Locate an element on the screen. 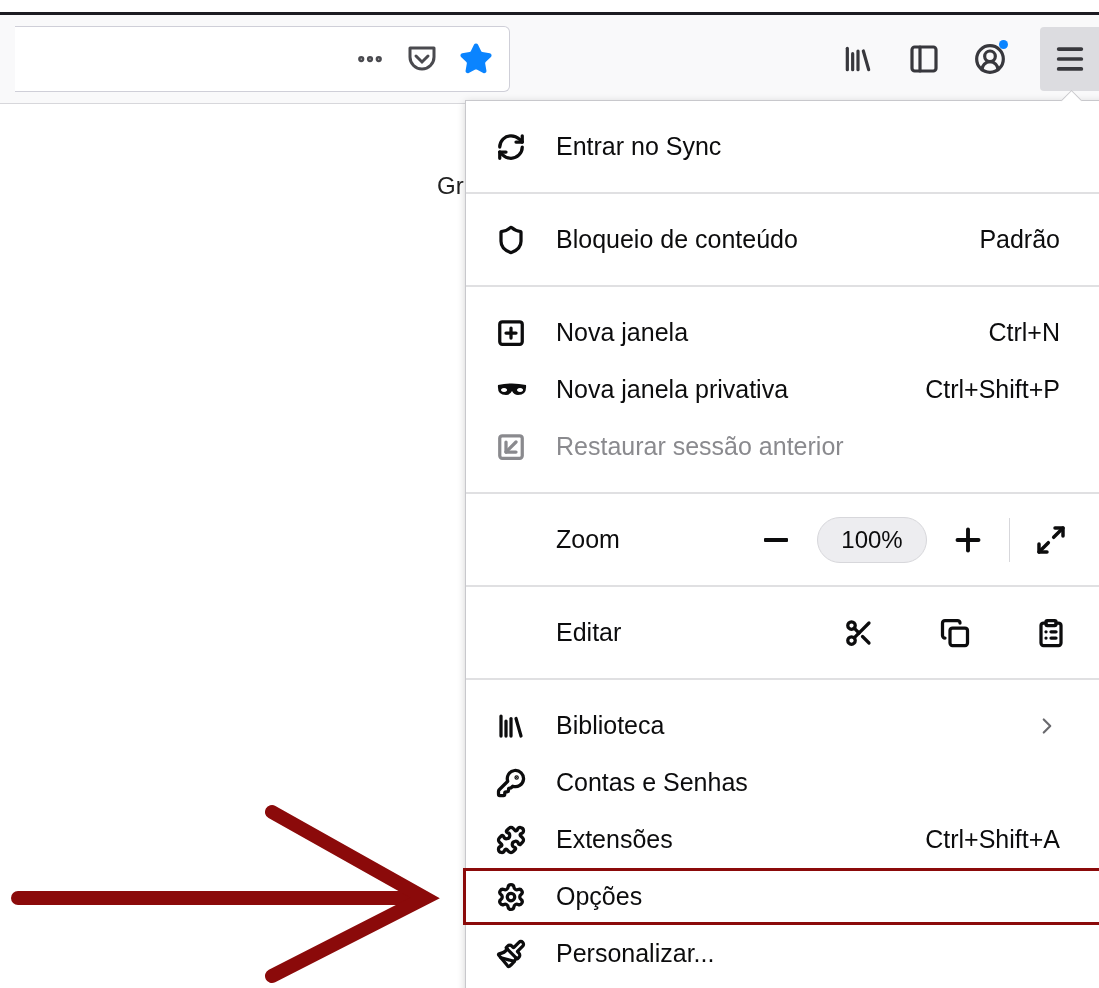  edit-label: Editar is located at coordinates (589, 632).